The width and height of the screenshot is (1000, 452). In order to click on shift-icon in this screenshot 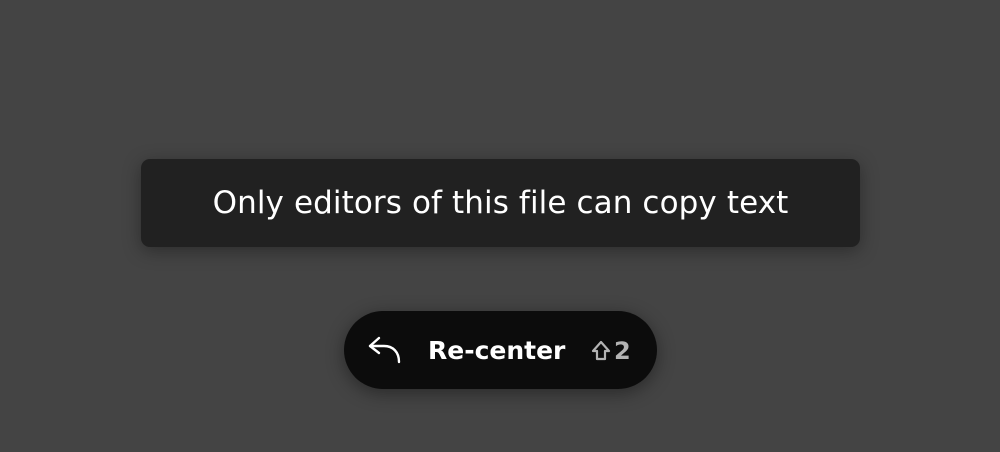, I will do `click(601, 351)`.